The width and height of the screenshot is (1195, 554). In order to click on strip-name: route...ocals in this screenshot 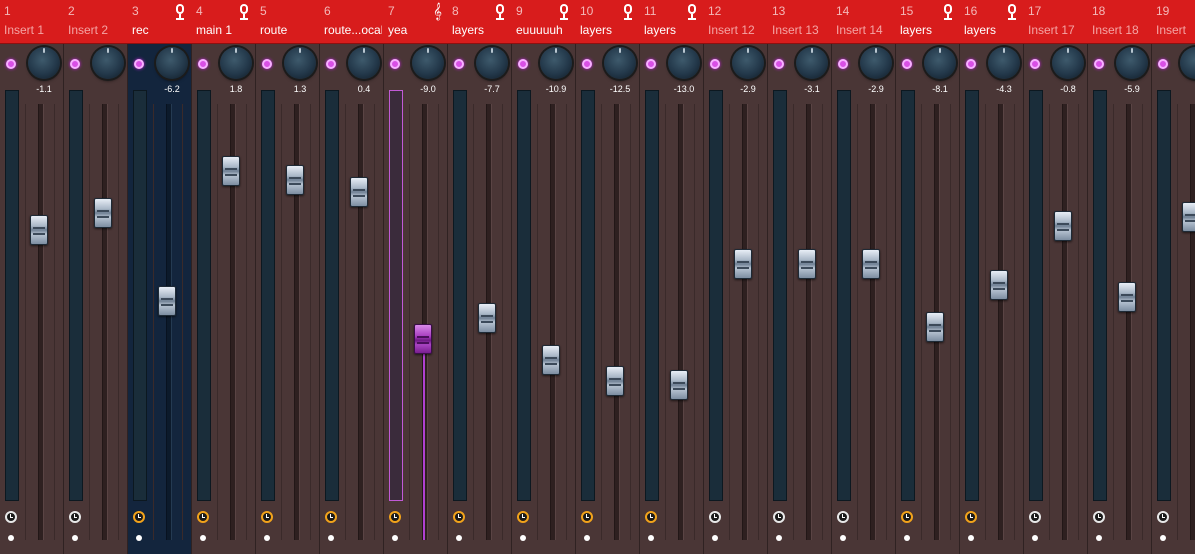, I will do `click(353, 30)`.